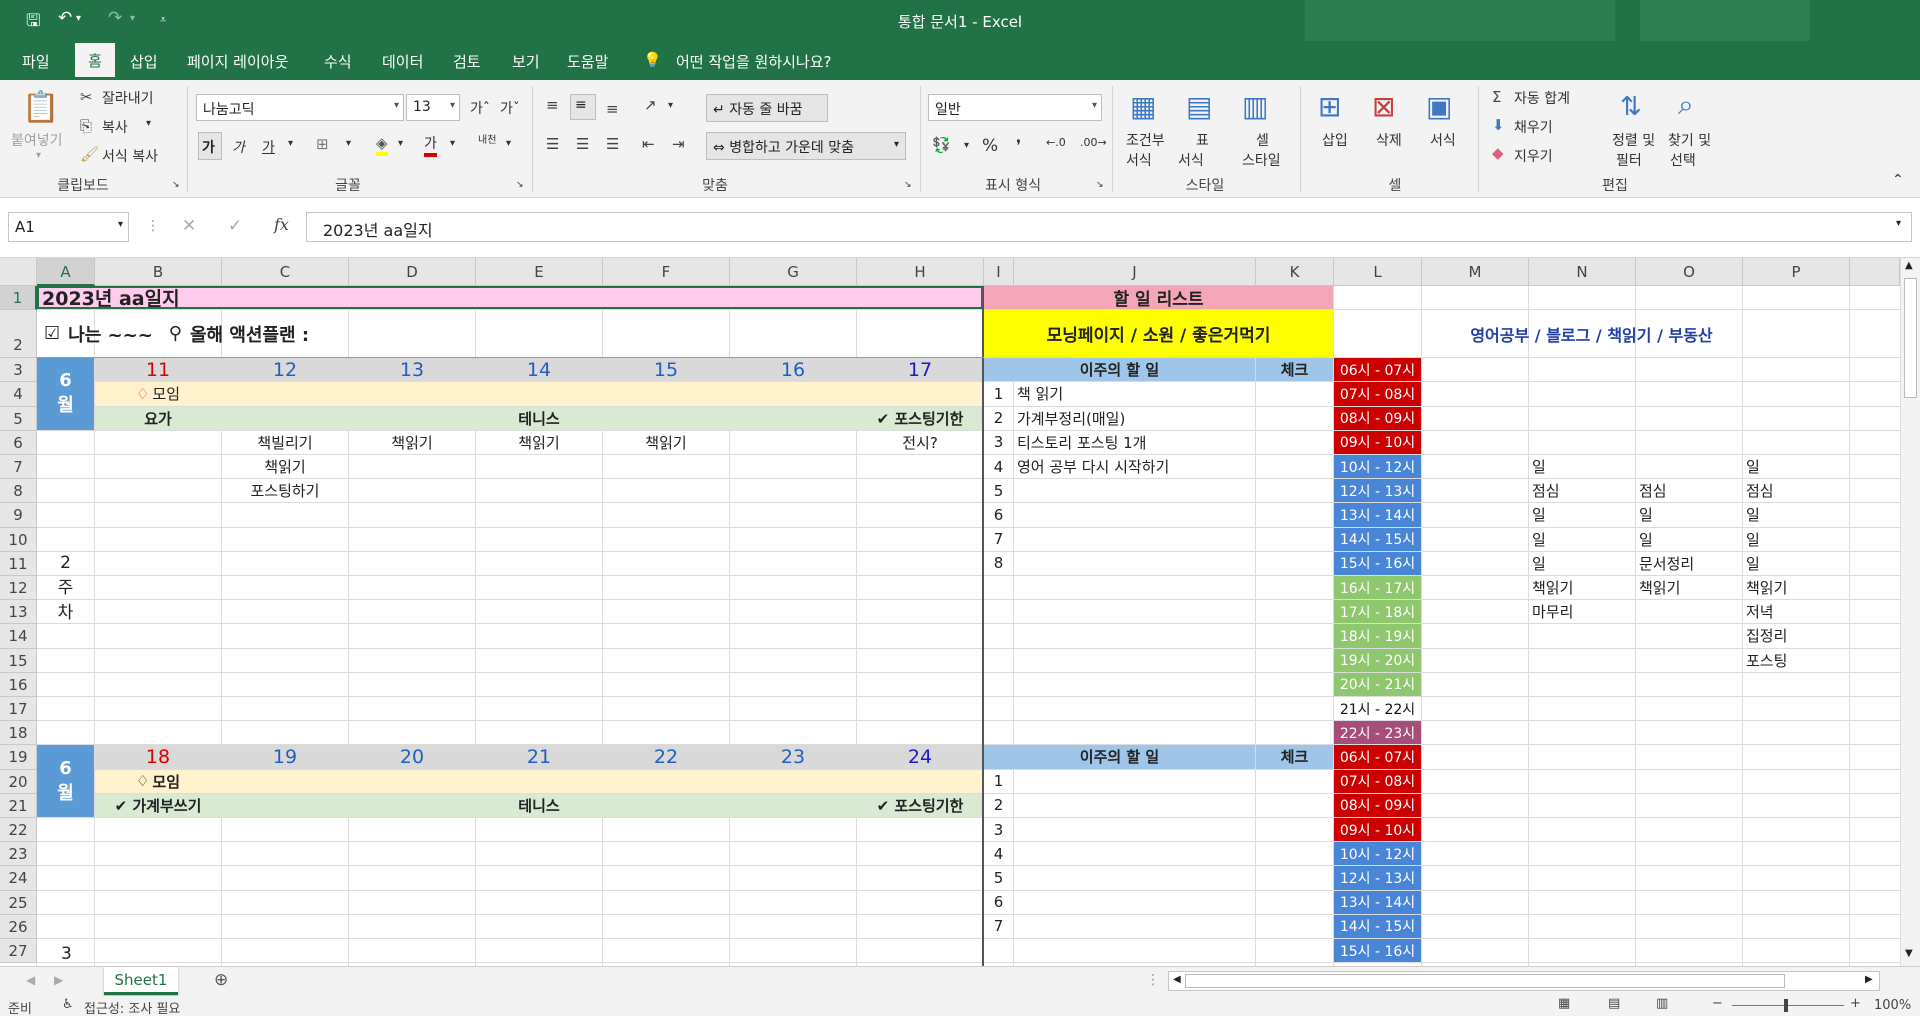 The image size is (1920, 1016). What do you see at coordinates (18, 394) in the screenshot?
I see `row-header: 4` at bounding box center [18, 394].